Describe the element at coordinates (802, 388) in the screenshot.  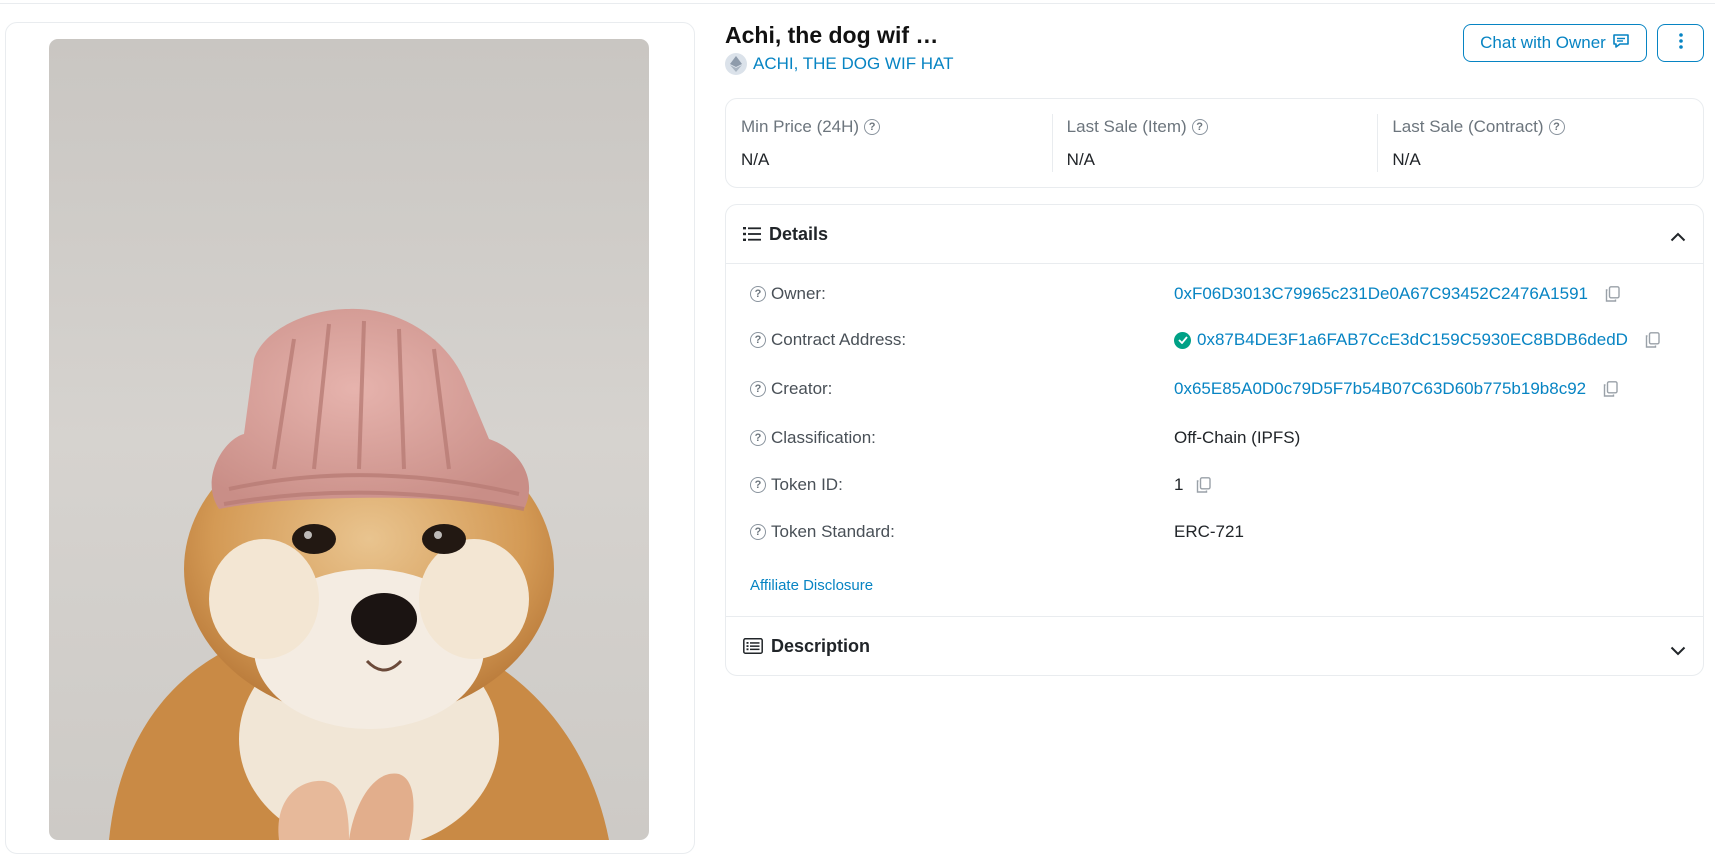
I see `detail-label: Creator:` at that location.